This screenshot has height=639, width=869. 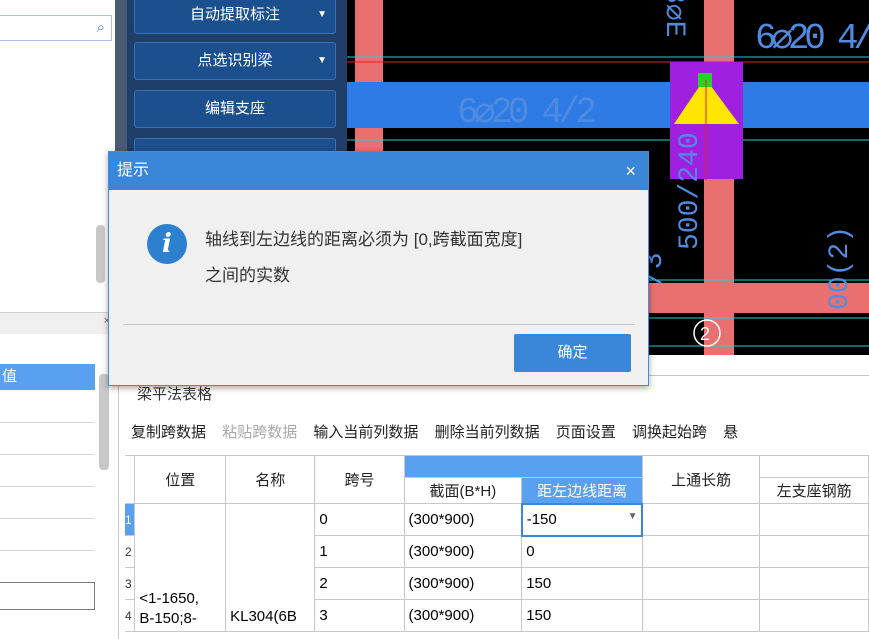 What do you see at coordinates (730, 432) in the screenshot?
I see `cantilever-button: 悬` at bounding box center [730, 432].